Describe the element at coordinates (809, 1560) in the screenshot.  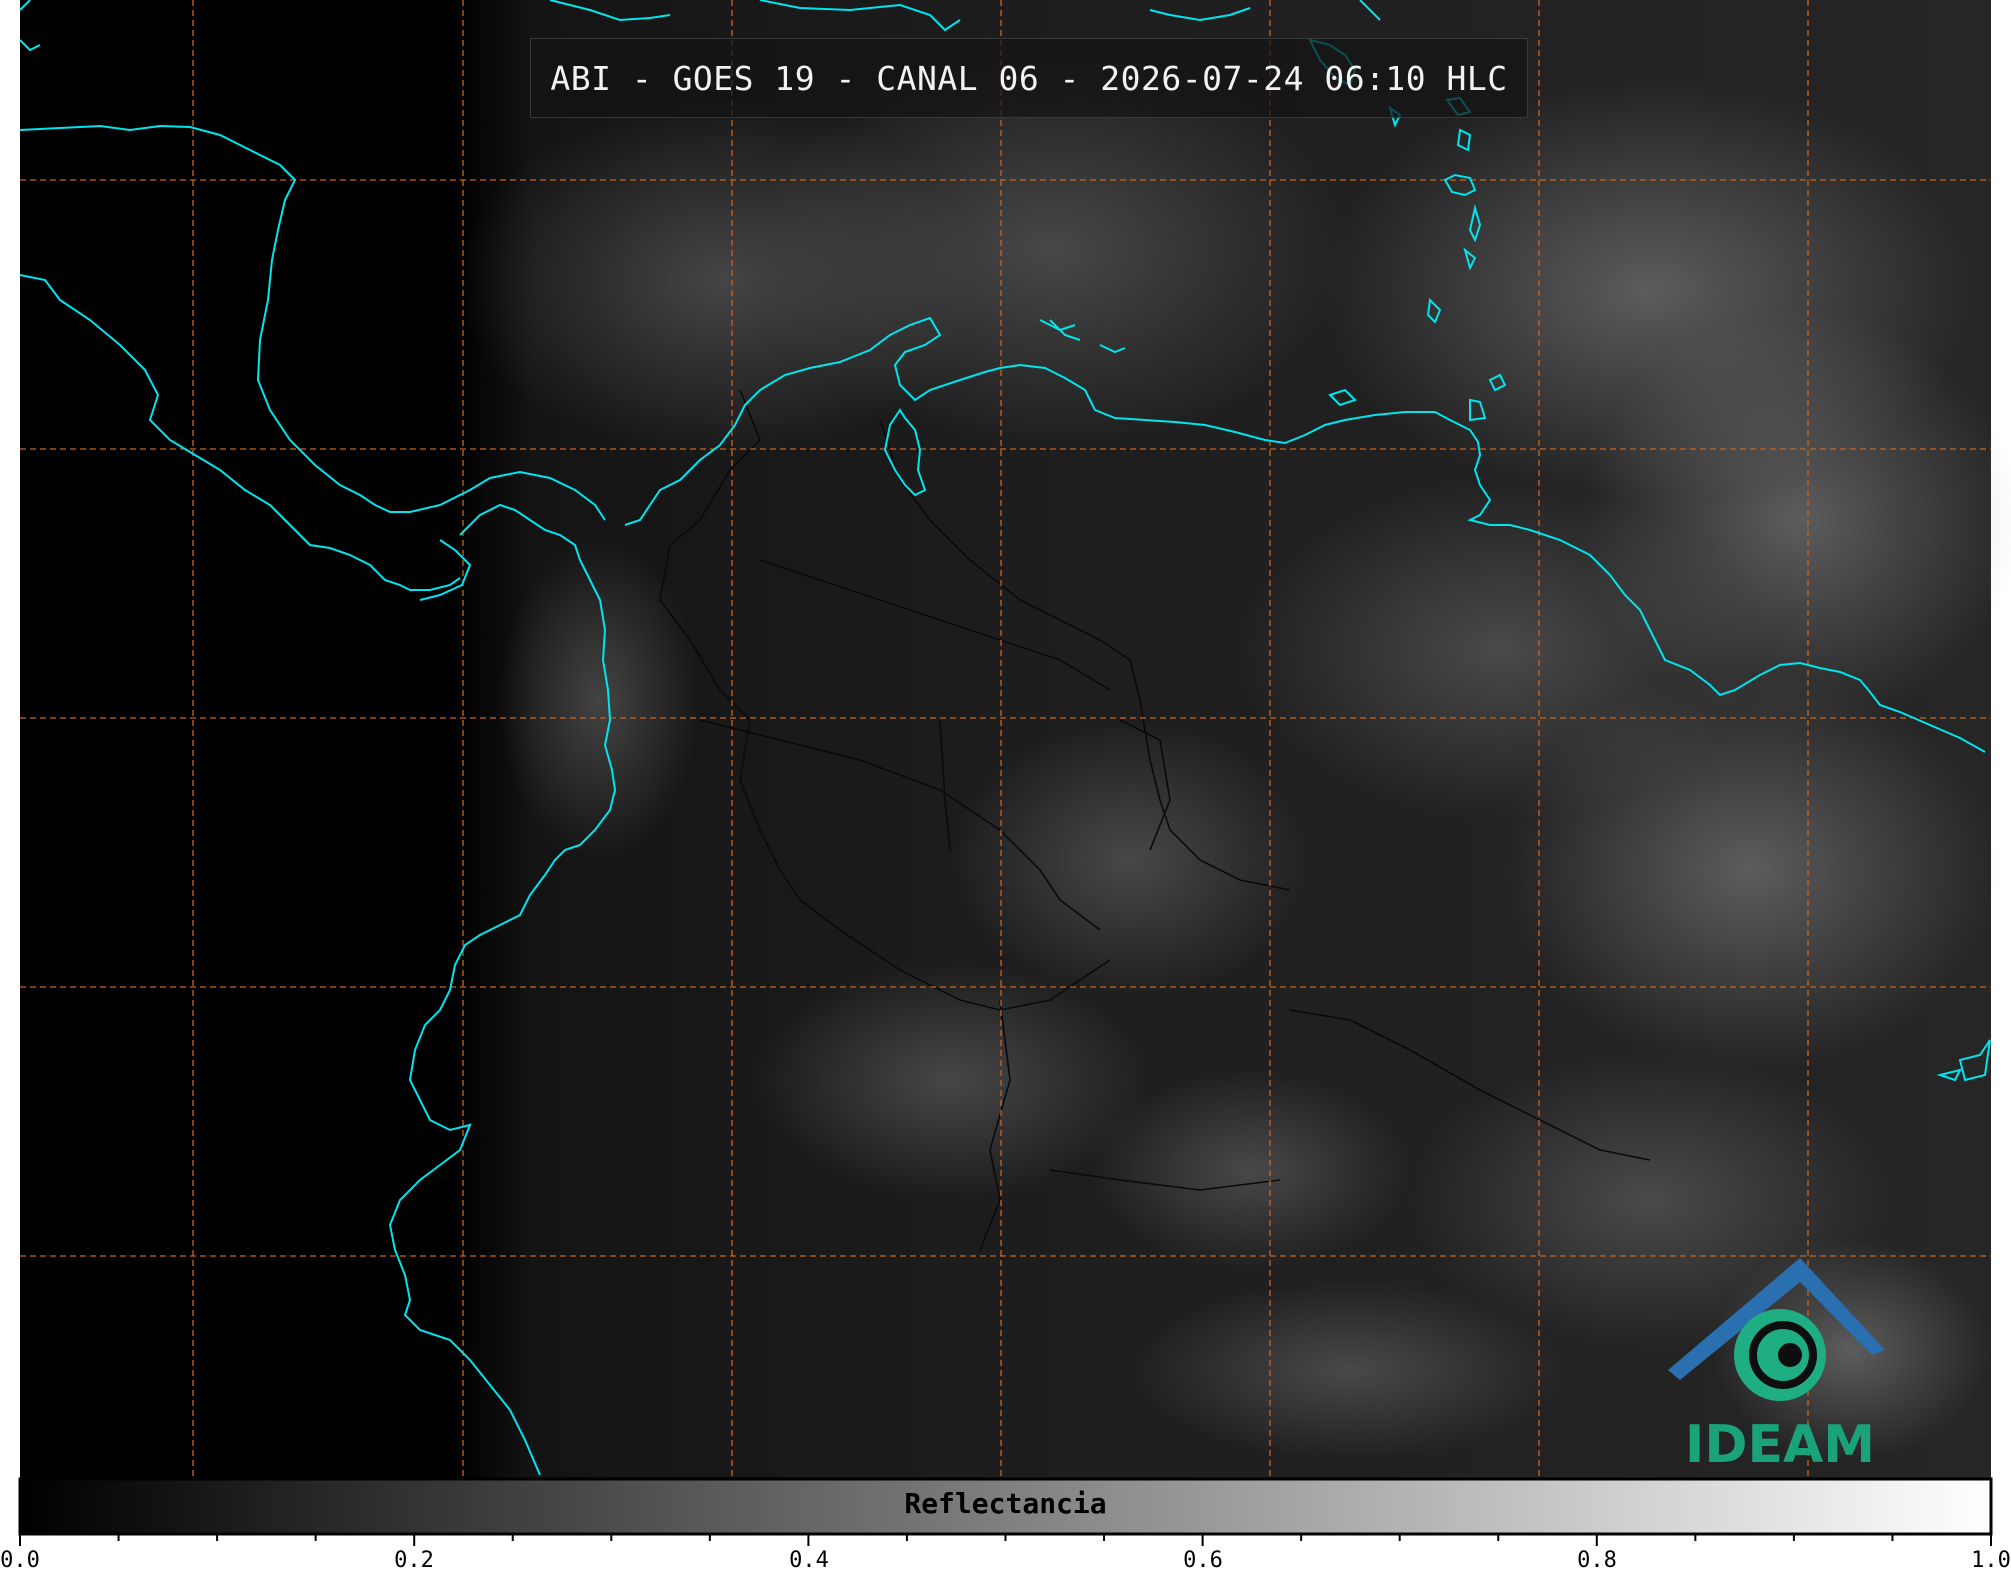
I see `colorbar-tick-label: 0.4` at that location.